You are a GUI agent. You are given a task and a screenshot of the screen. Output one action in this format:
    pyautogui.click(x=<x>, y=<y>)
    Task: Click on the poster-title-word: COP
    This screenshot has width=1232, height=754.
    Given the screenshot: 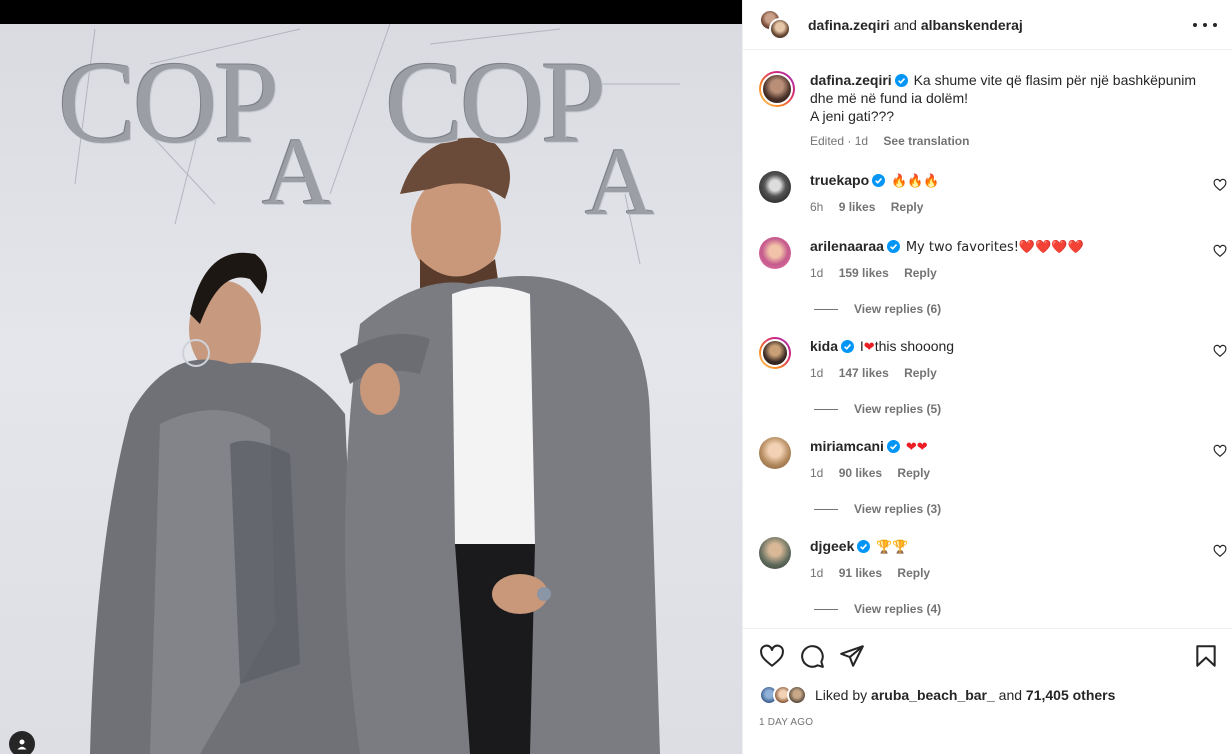 What is the action you would take?
    pyautogui.click(x=169, y=102)
    